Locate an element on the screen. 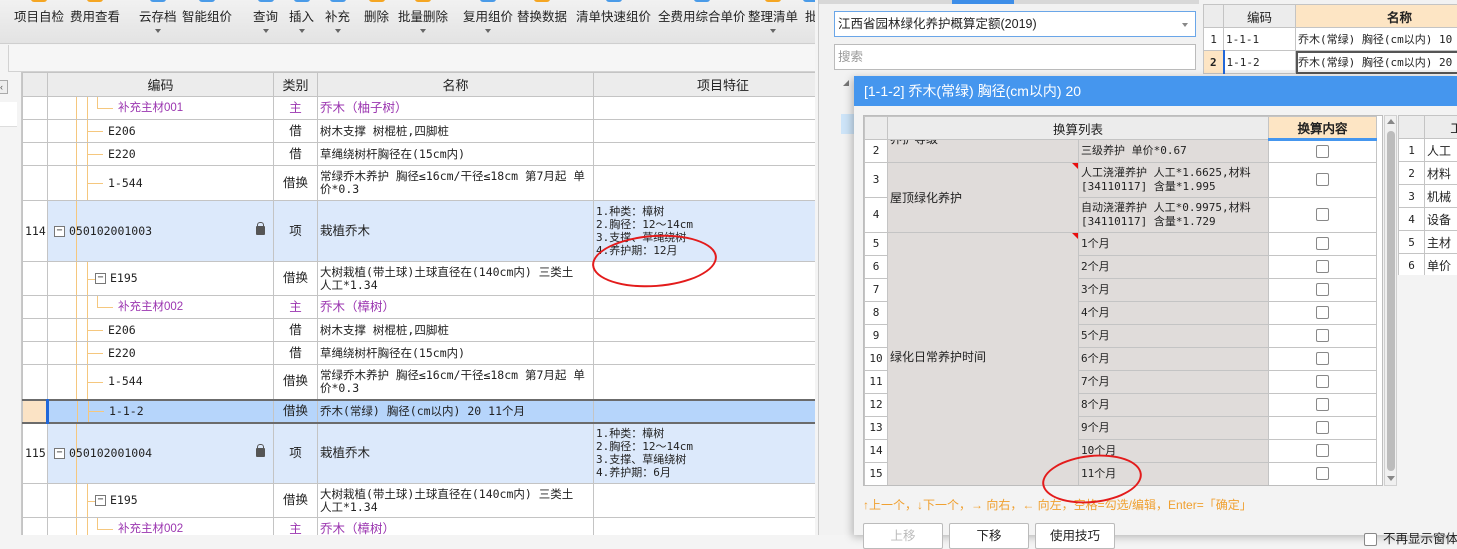 Image resolution: width=1457 pixels, height=549 pixels. toolbar-button-10: 替换数据 is located at coordinates (542, 22).